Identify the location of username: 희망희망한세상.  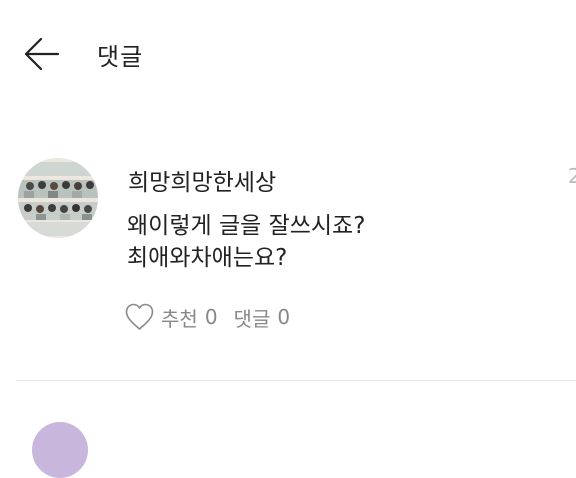
(202, 180).